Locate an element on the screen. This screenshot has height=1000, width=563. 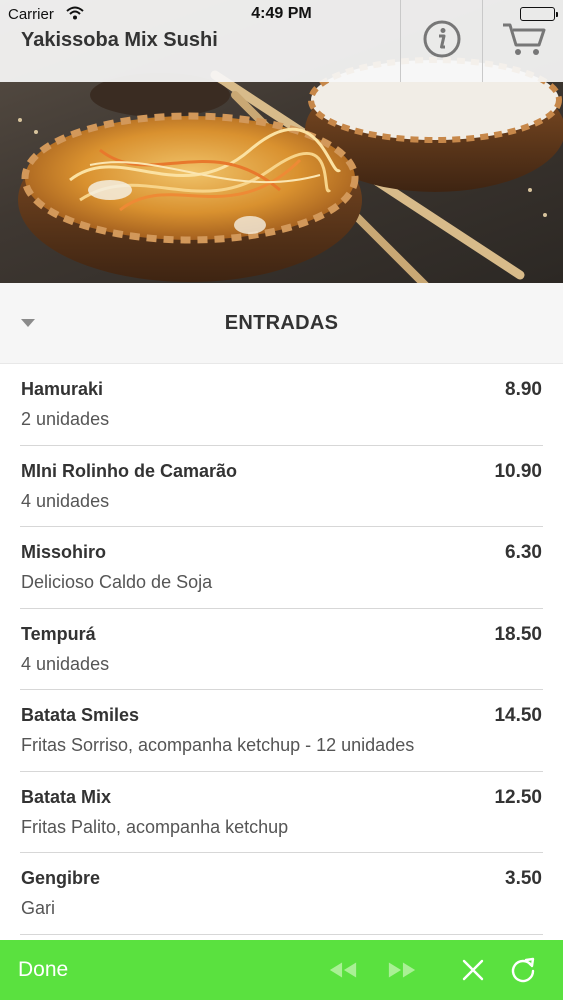
cart-icon is located at coordinates (524, 41).